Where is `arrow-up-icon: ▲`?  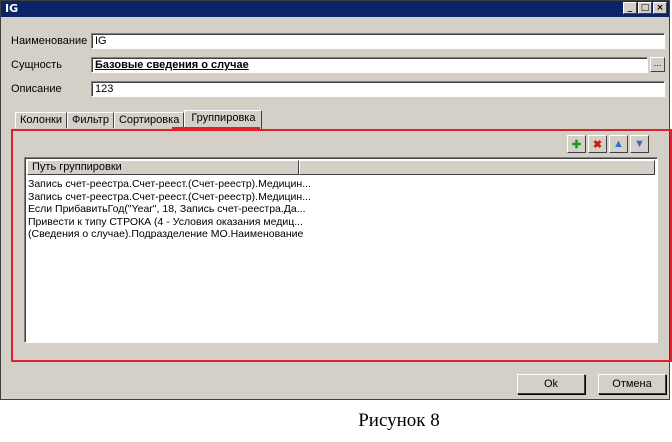
arrow-up-icon: ▲ is located at coordinates (618, 144).